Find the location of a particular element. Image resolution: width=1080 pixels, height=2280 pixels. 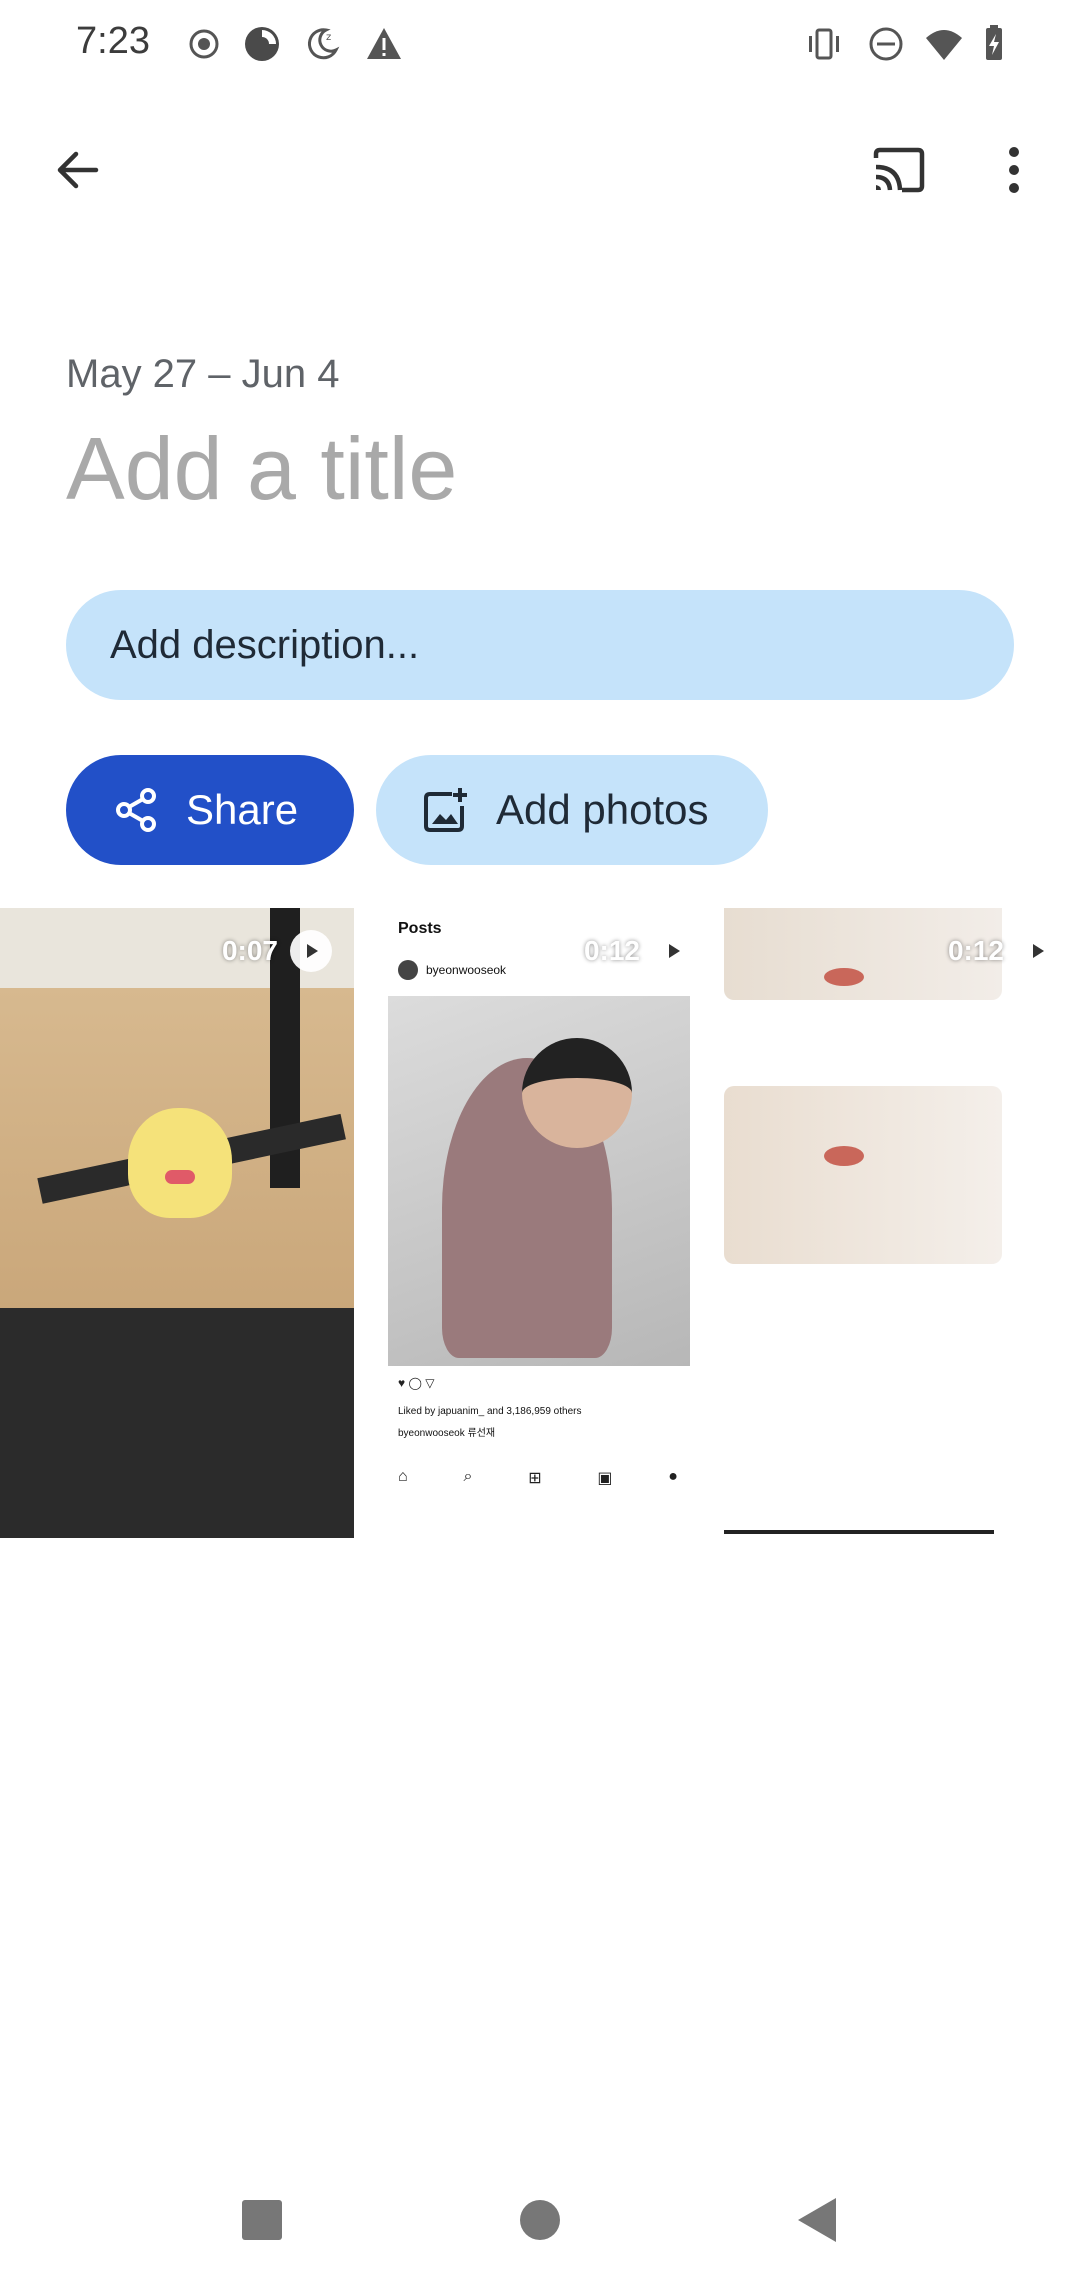

add-photos-button: Add photos is located at coordinates (572, 810).